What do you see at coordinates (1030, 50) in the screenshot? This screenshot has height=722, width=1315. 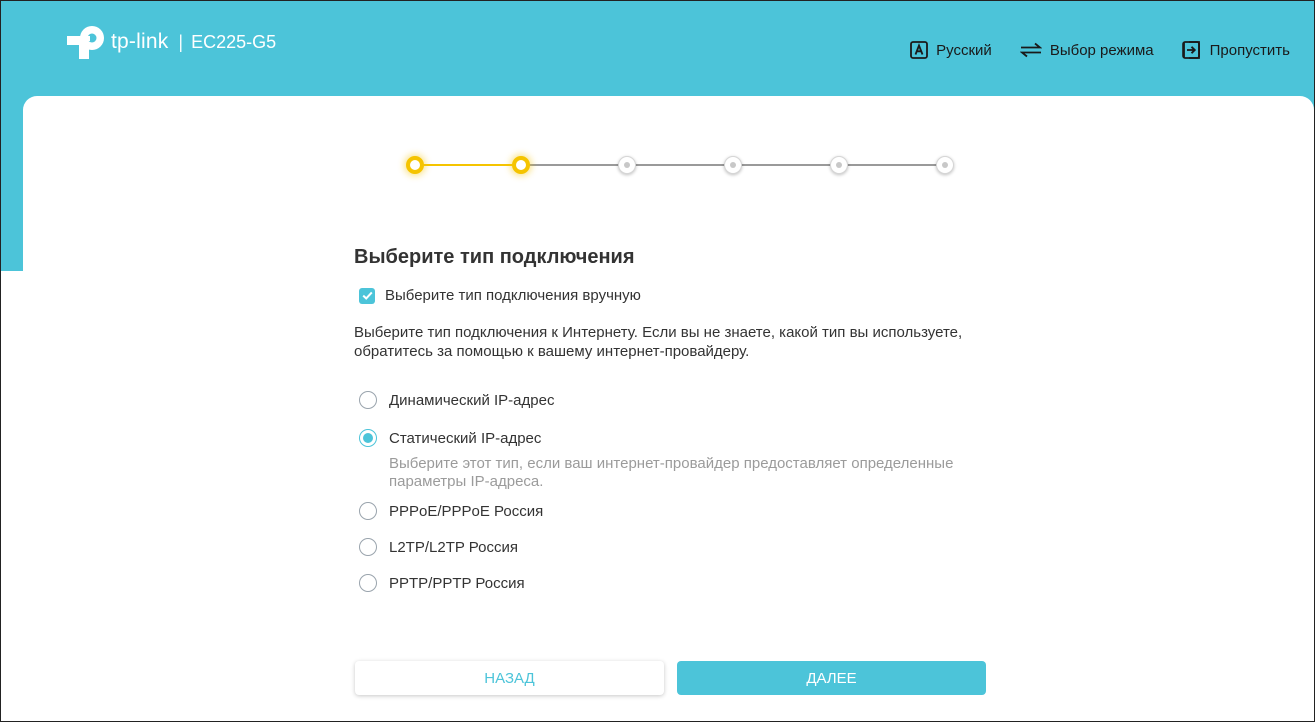 I see `swap-arrows-icon` at bounding box center [1030, 50].